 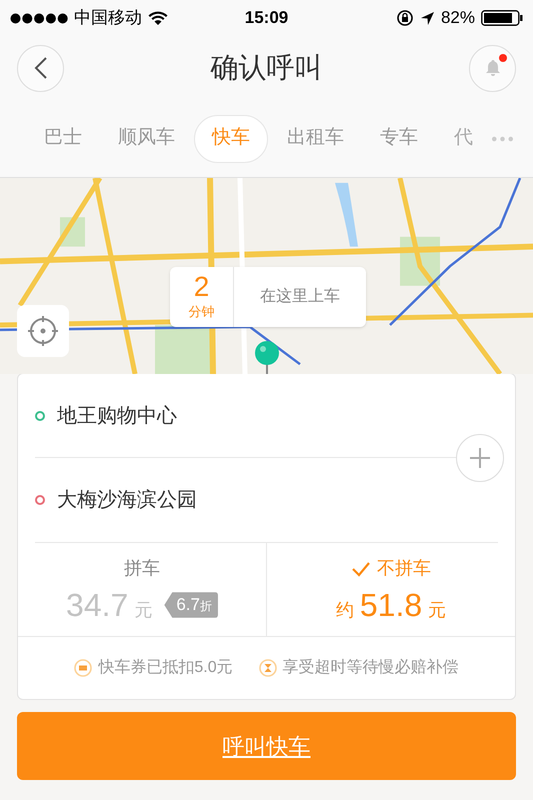 What do you see at coordinates (267, 357) in the screenshot?
I see `pickup-pin-icon` at bounding box center [267, 357].